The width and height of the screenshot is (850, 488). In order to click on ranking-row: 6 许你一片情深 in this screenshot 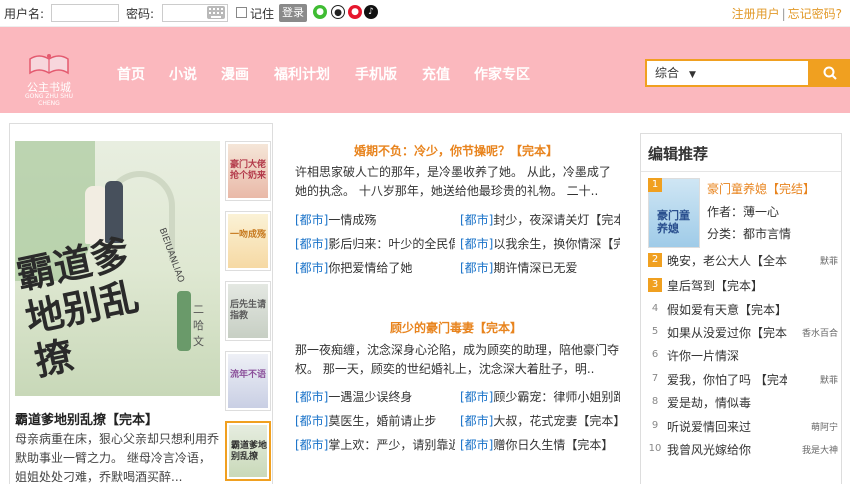, I will do `click(743, 356)`.